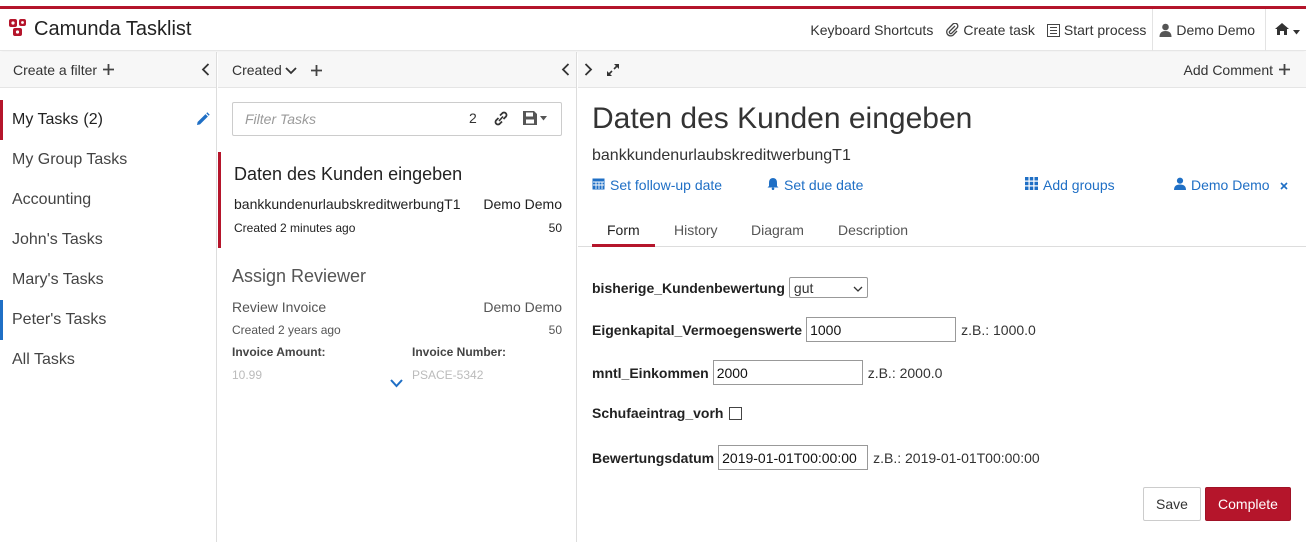 This screenshot has height=542, width=1306. I want to click on home-icon, so click(1282, 30).